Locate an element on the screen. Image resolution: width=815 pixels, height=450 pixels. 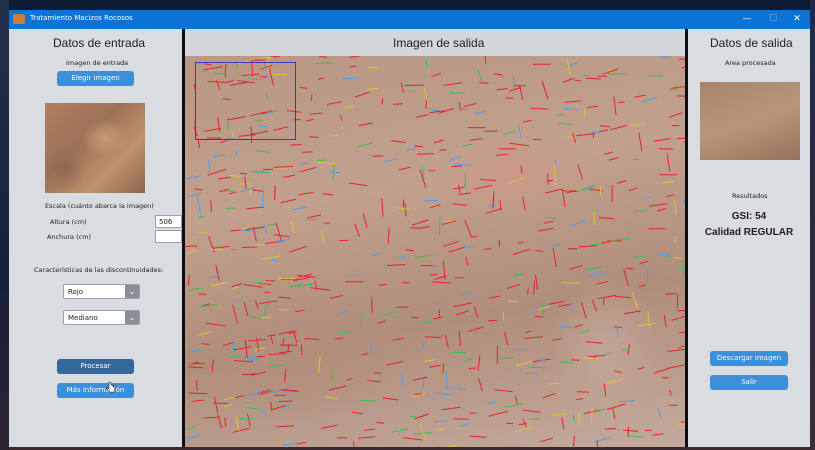
size-select: Mediano ⌄ is located at coordinates (101, 317).